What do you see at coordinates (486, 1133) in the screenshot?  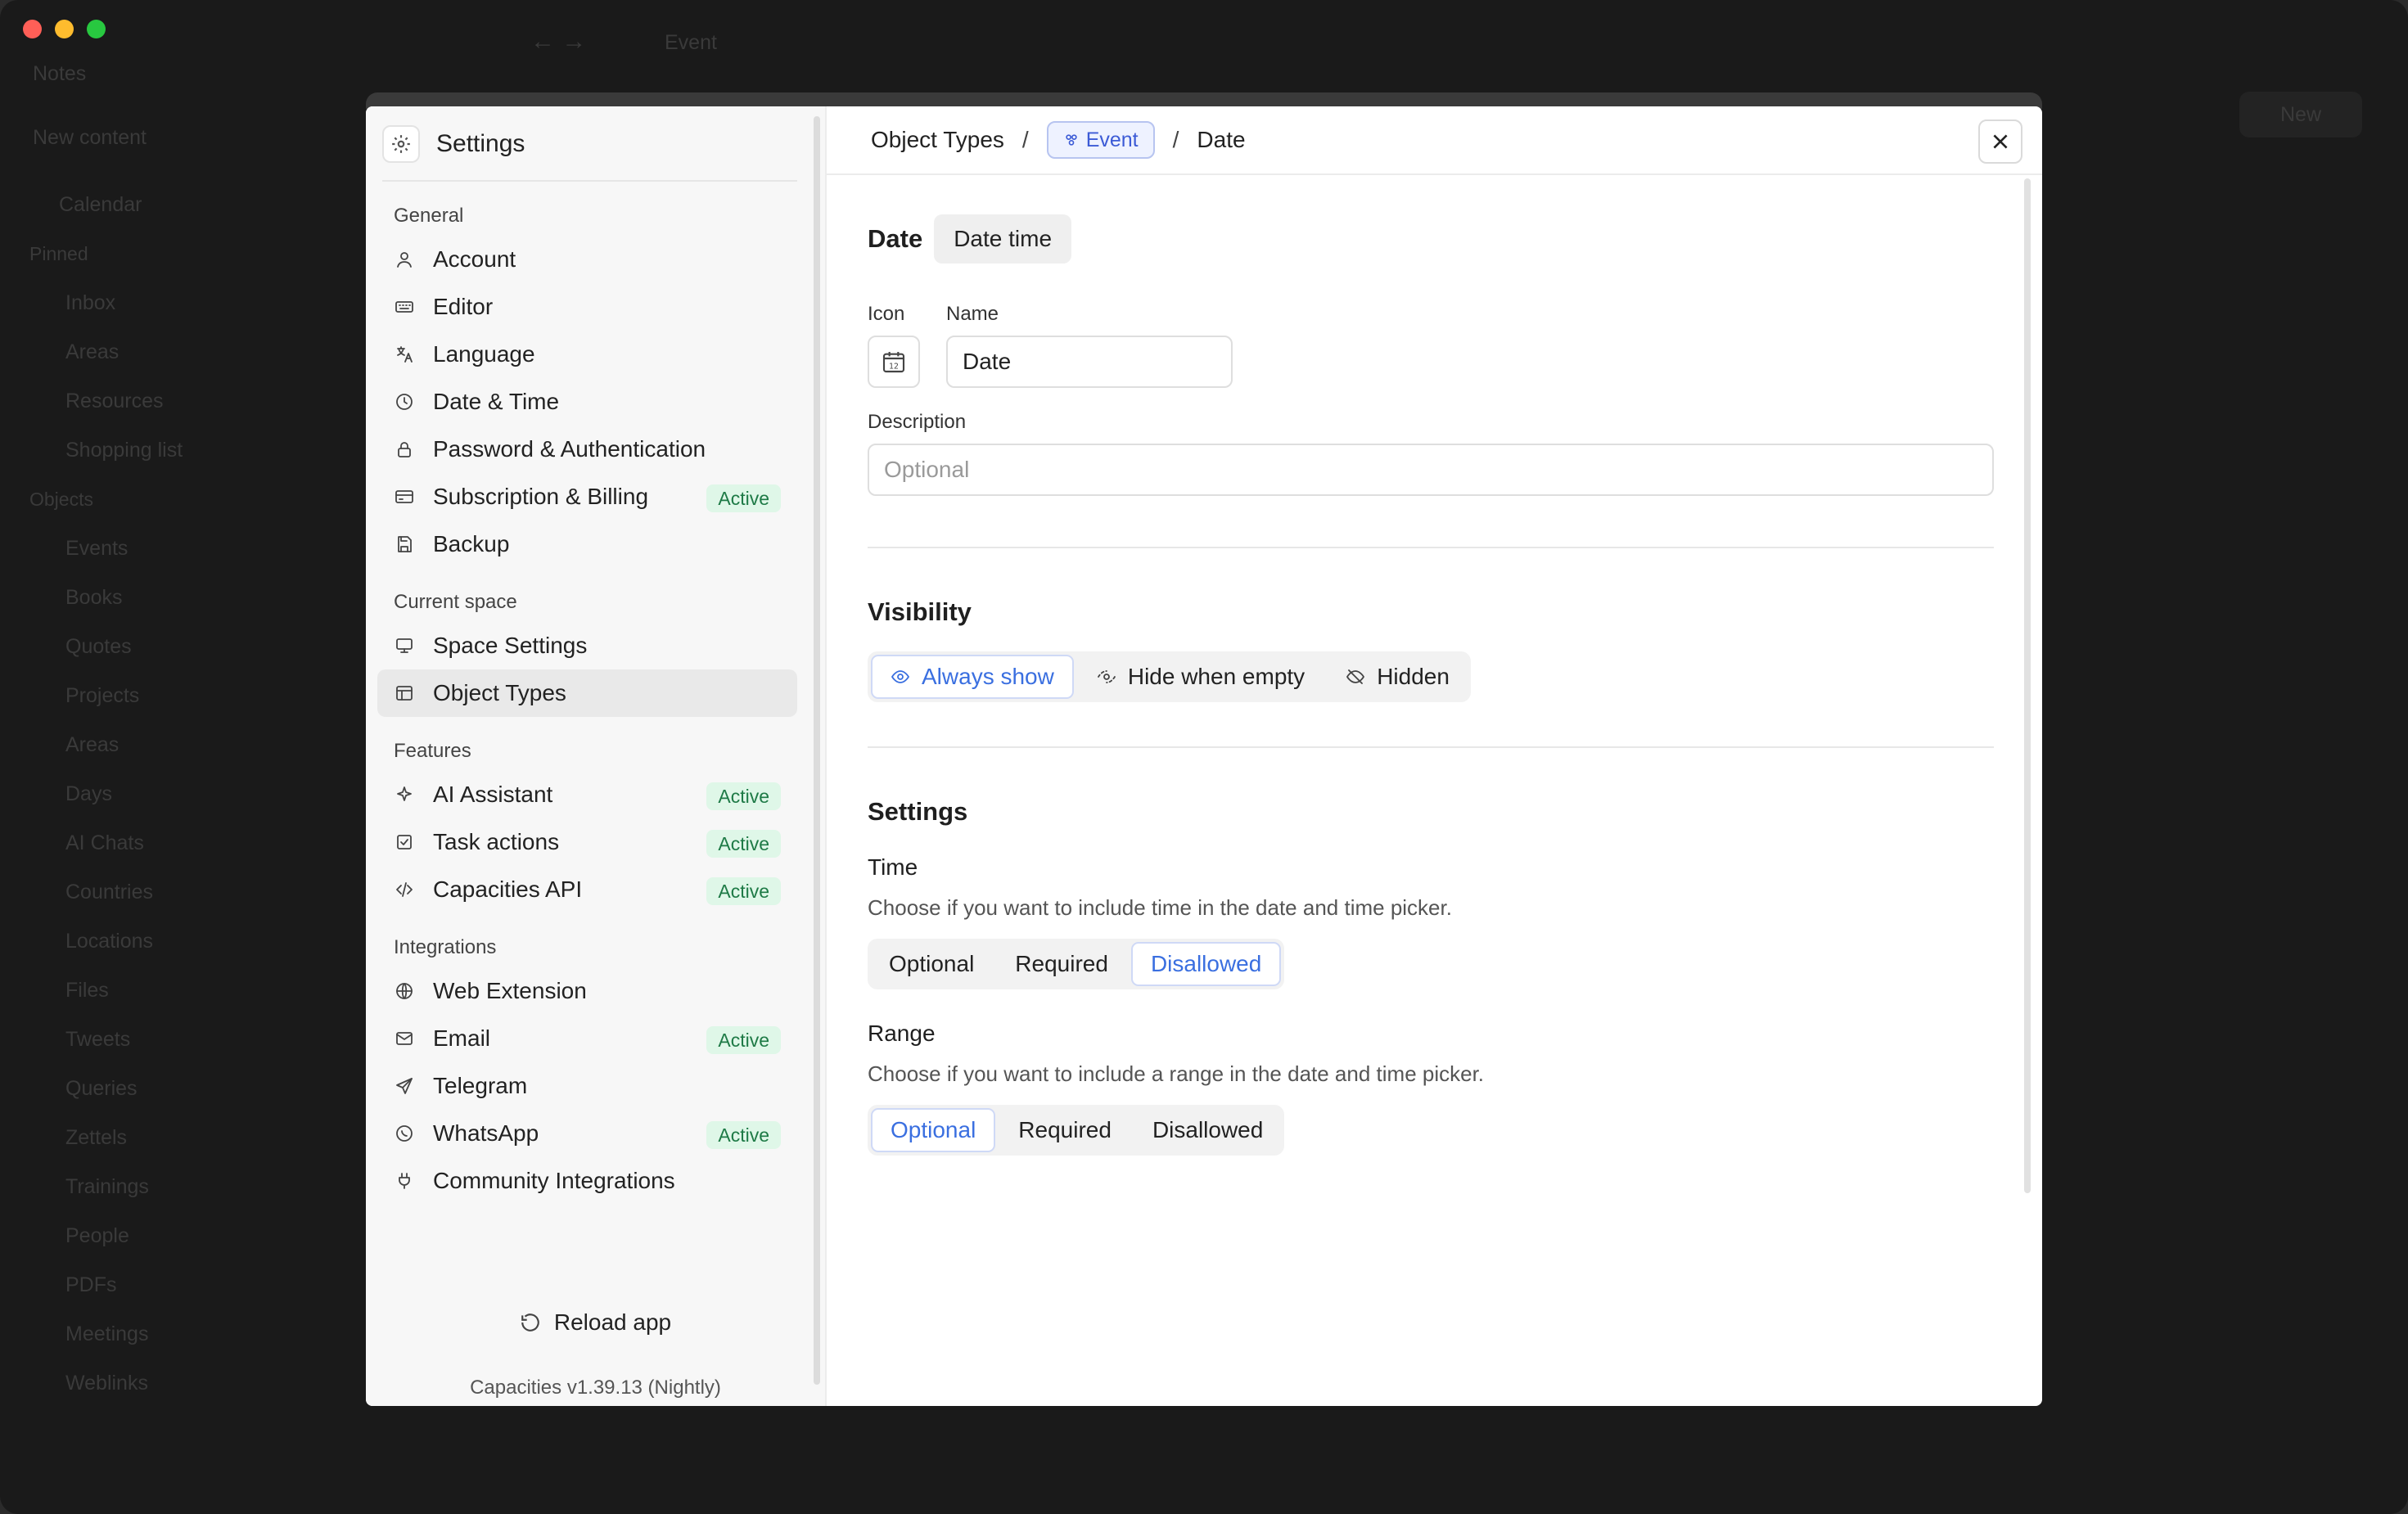 I see `settings-nav-label: WhatsApp` at bounding box center [486, 1133].